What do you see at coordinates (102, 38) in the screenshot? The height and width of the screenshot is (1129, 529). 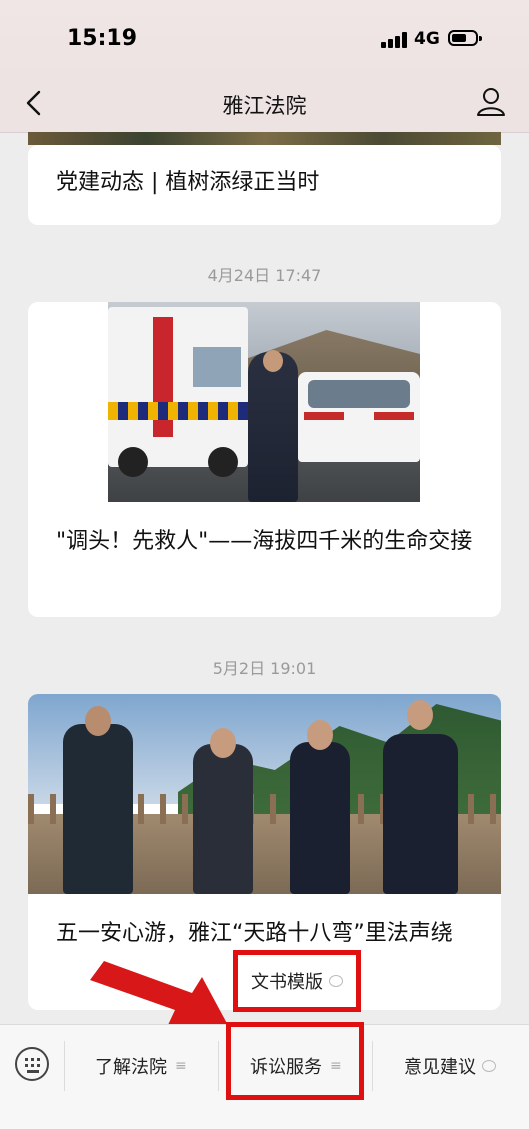 I see `status-time: 15:19` at bounding box center [102, 38].